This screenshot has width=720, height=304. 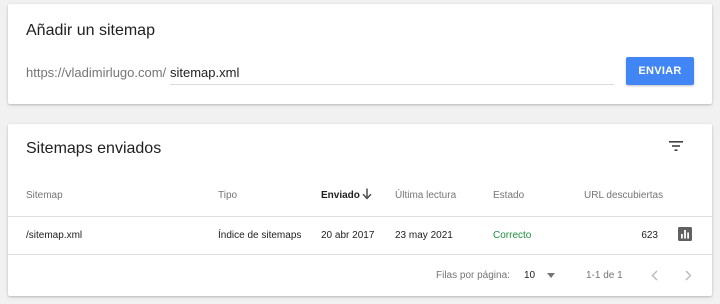 I want to click on row-divider, so click(x=360, y=254).